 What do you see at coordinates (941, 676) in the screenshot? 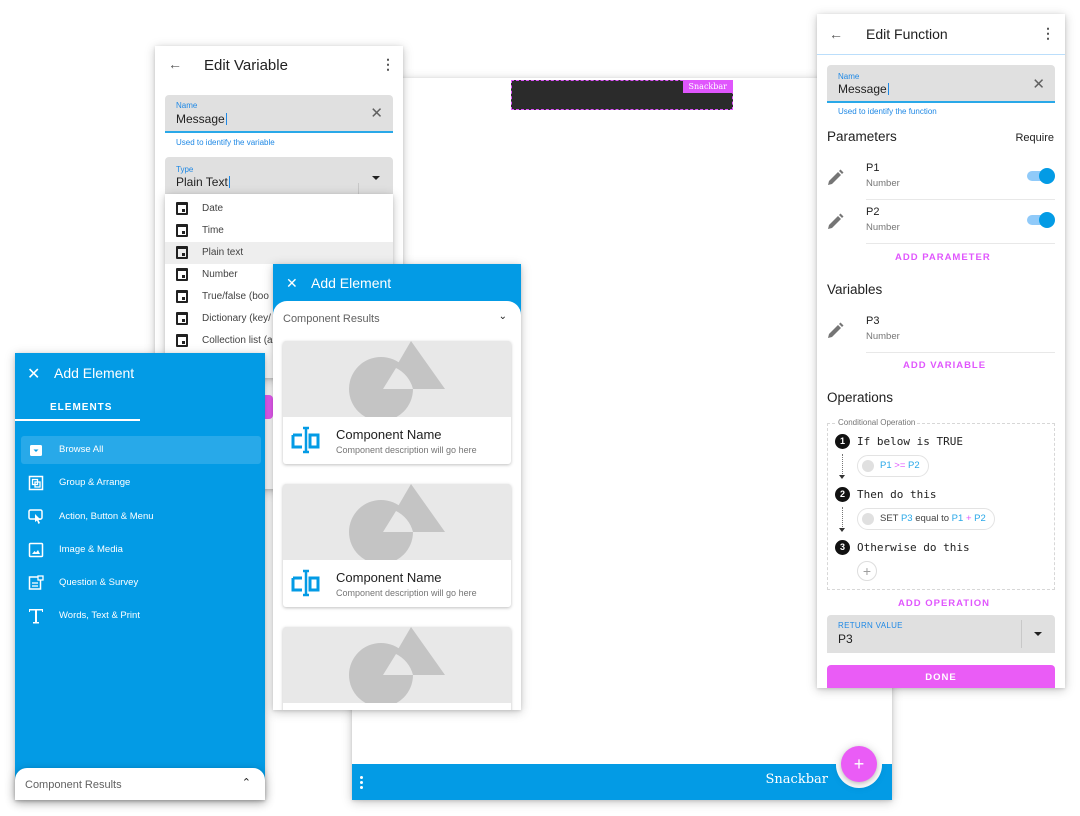
I see `done-button: DONE` at bounding box center [941, 676].